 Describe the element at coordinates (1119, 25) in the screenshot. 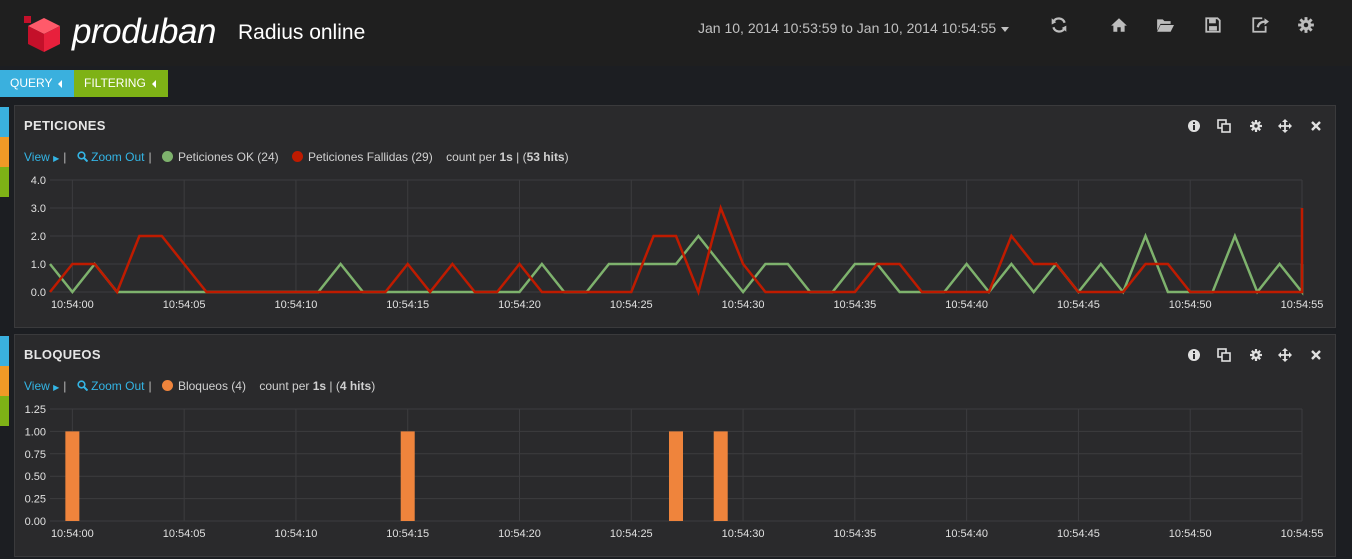

I see `home-icon` at that location.